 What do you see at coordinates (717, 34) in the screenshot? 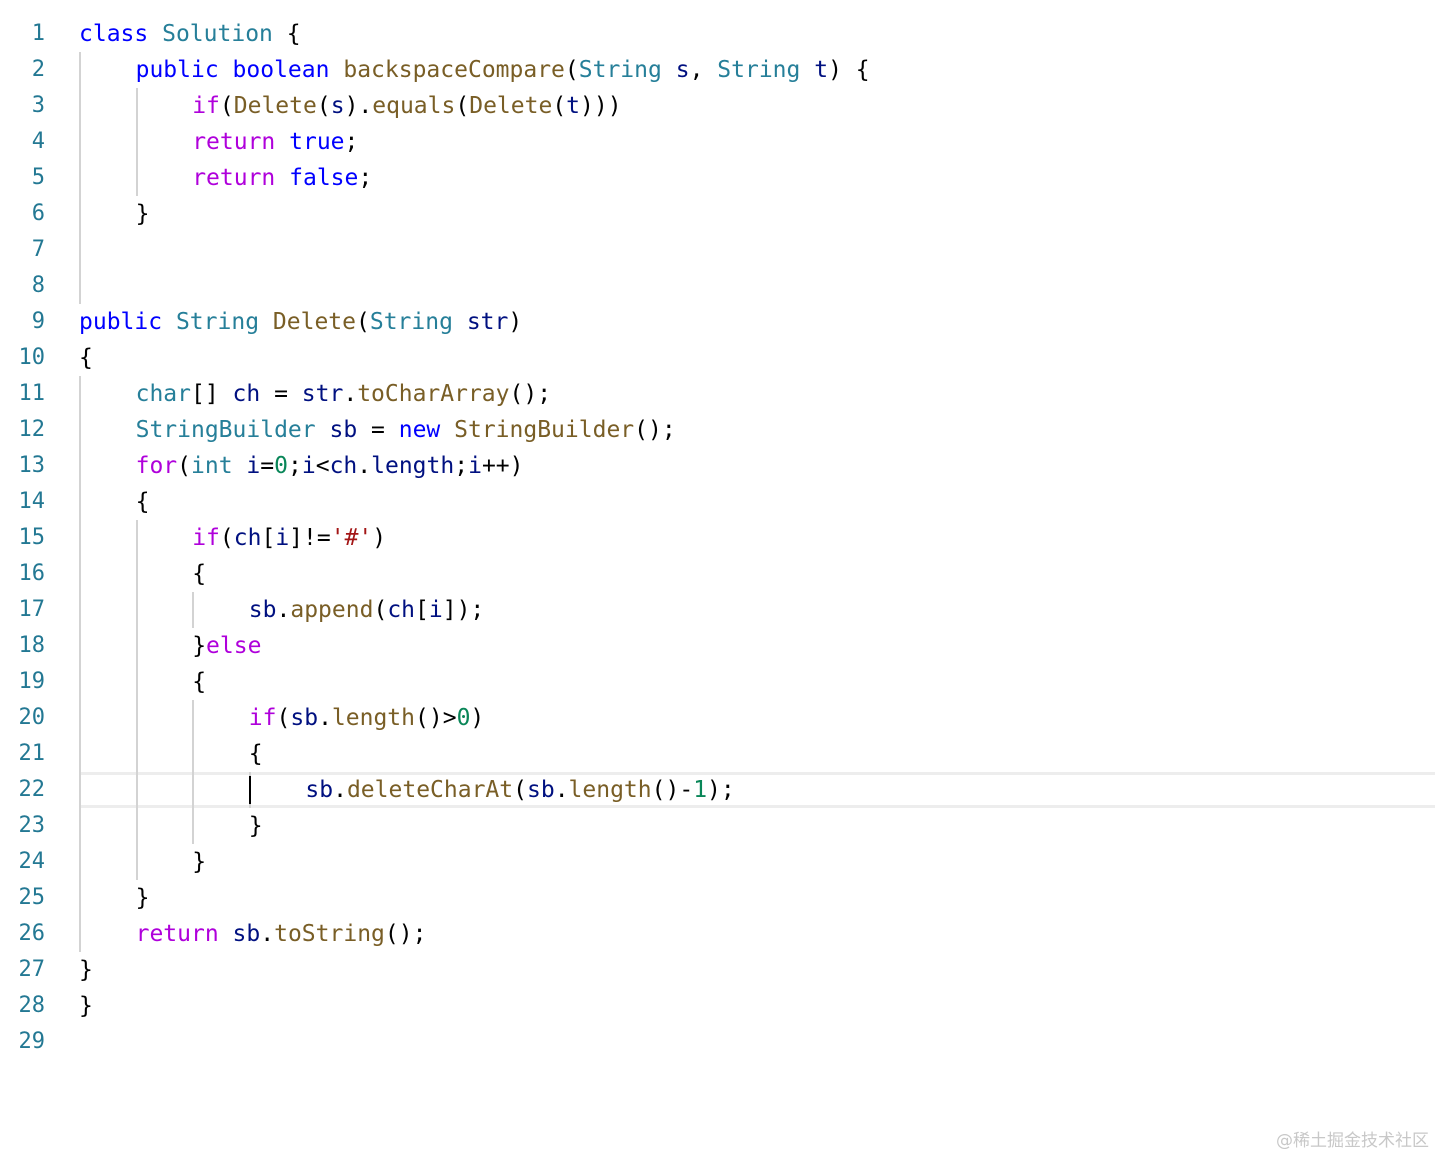
I see `code-line: 1 class Solution {` at bounding box center [717, 34].